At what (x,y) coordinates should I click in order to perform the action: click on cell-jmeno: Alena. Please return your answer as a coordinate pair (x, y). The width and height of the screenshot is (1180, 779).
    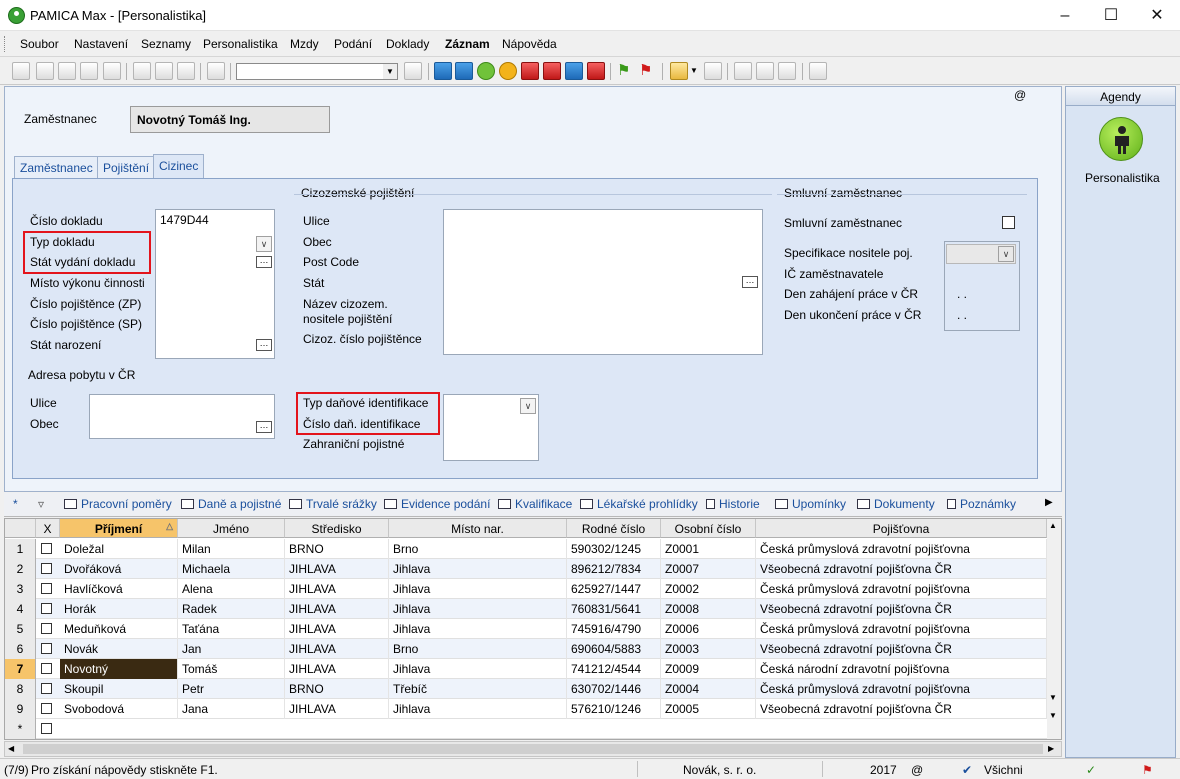
    Looking at the image, I should click on (231, 589).